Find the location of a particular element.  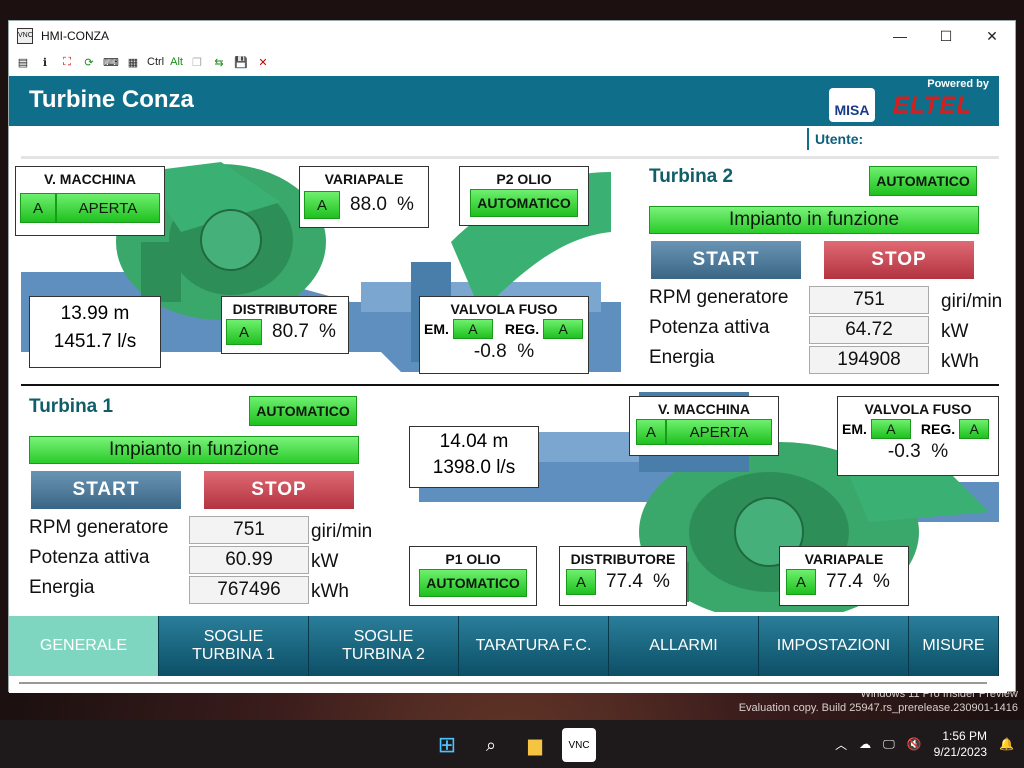

t2-vmacchina-state: APERTA is located at coordinates (108, 208).